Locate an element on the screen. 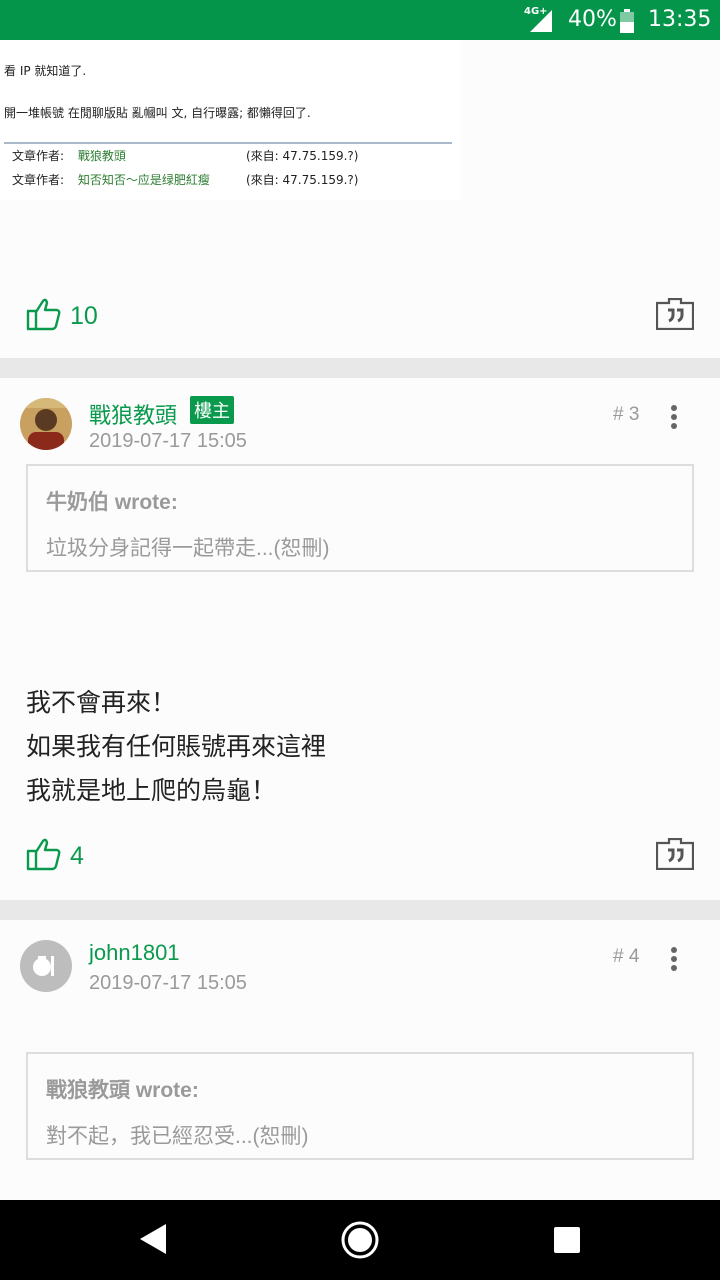 The width and height of the screenshot is (720, 1280). navigation-bar is located at coordinates (360, 1240).